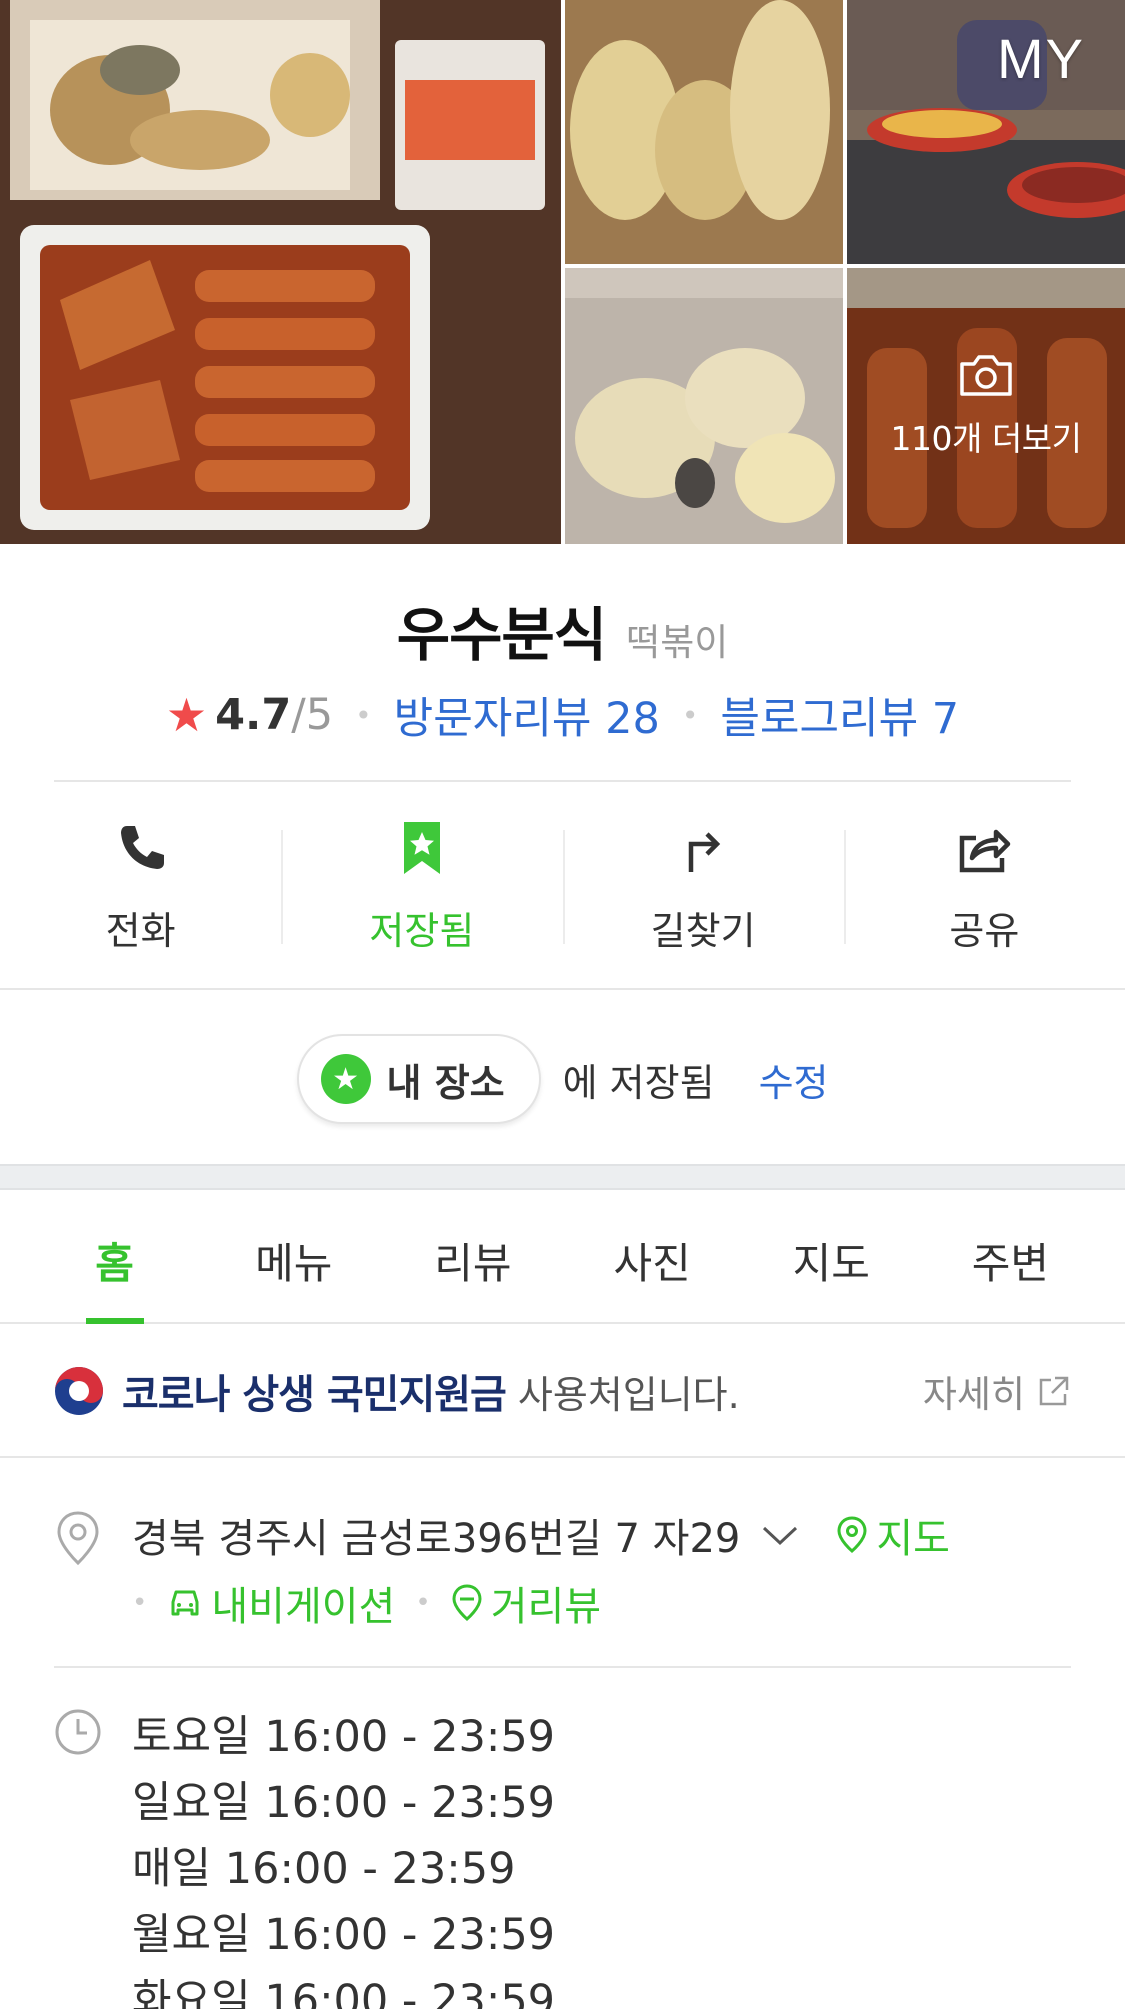  What do you see at coordinates (703, 890) in the screenshot?
I see `directions-button: 길찾기` at bounding box center [703, 890].